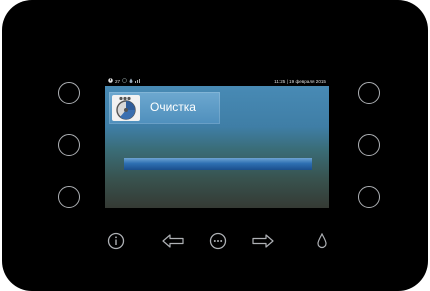 This screenshot has width=430, height=291. What do you see at coordinates (110, 81) in the screenshot?
I see `power-status-icon` at bounding box center [110, 81].